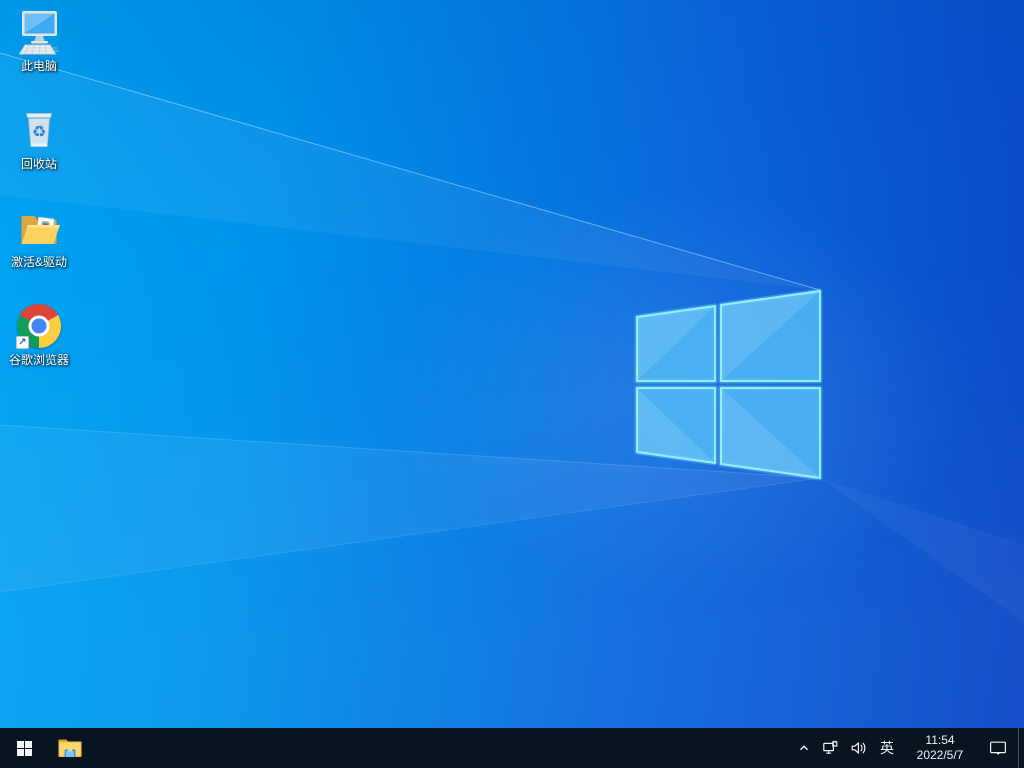 The width and height of the screenshot is (1024, 768). Describe the element at coordinates (38, 164) in the screenshot. I see `desktop-icon-label: 回收站` at that location.